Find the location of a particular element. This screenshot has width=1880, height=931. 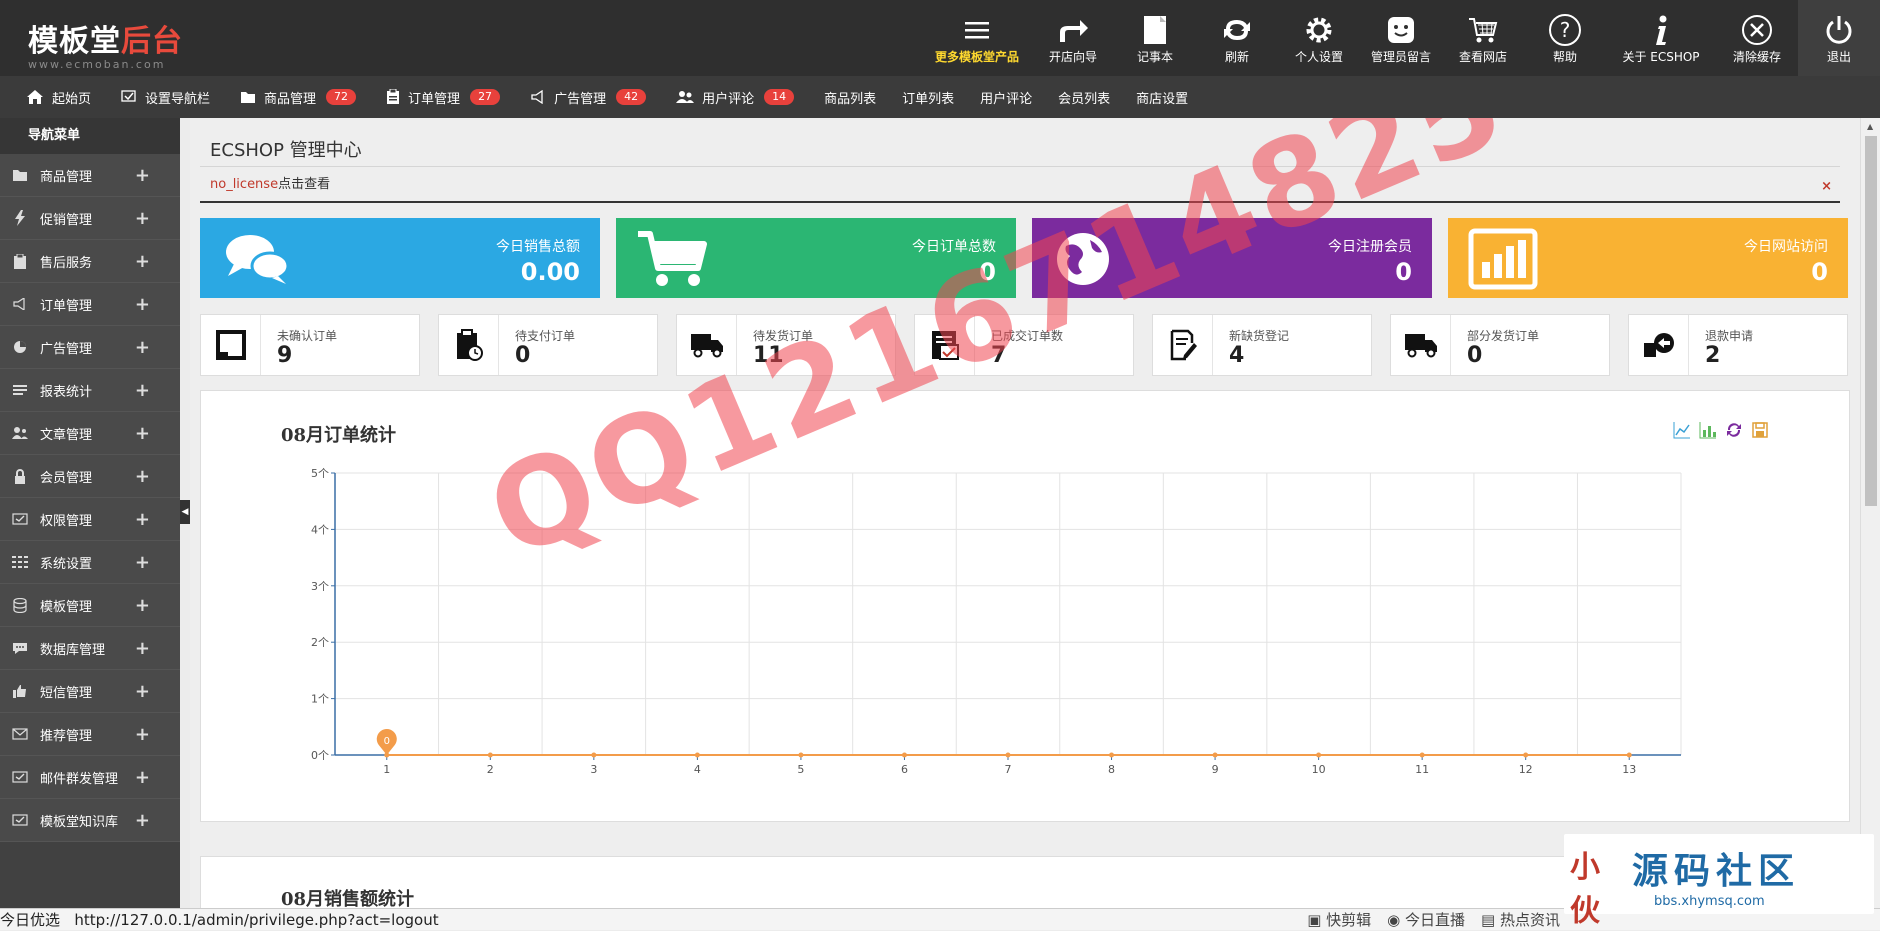

checkbox-icon is located at coordinates (129, 97).